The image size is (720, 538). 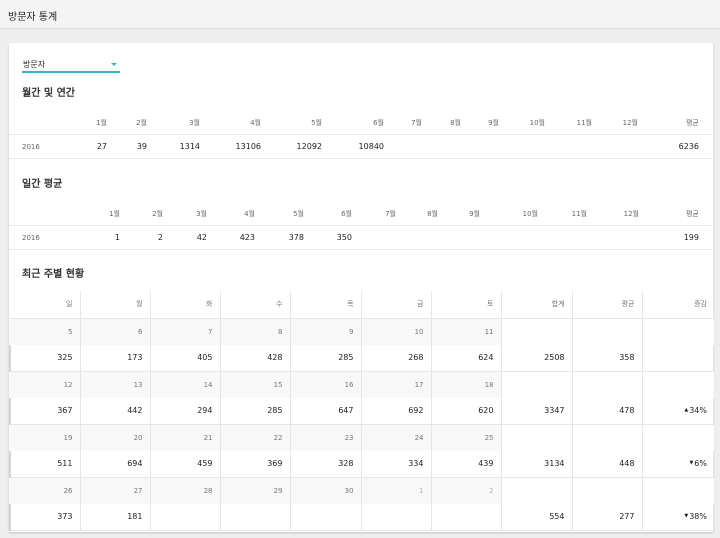 What do you see at coordinates (466, 384) in the screenshot?
I see `date-cell: 18` at bounding box center [466, 384].